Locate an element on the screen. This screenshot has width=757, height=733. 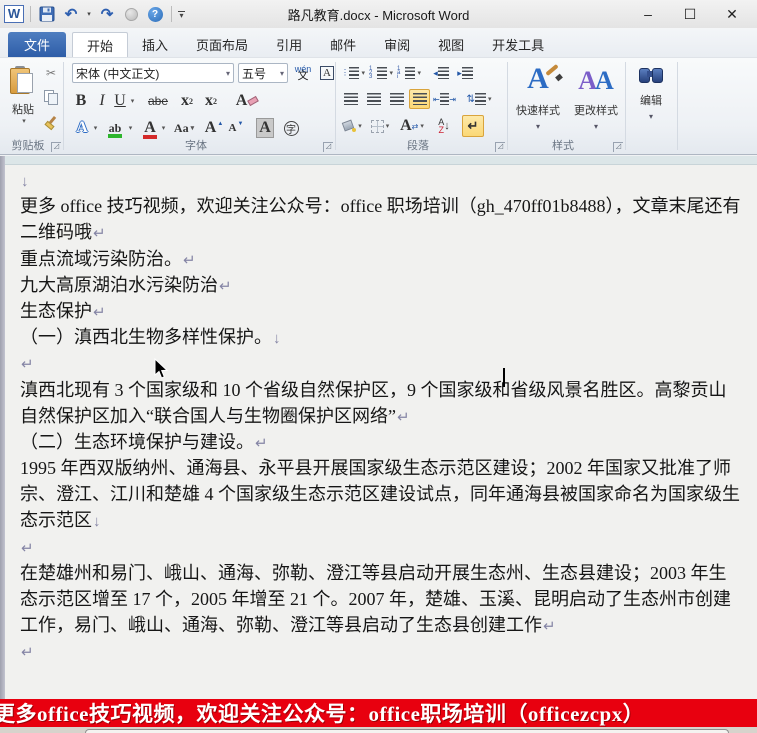
font-dialog-launcher: ◿ is located at coordinates (328, 147).